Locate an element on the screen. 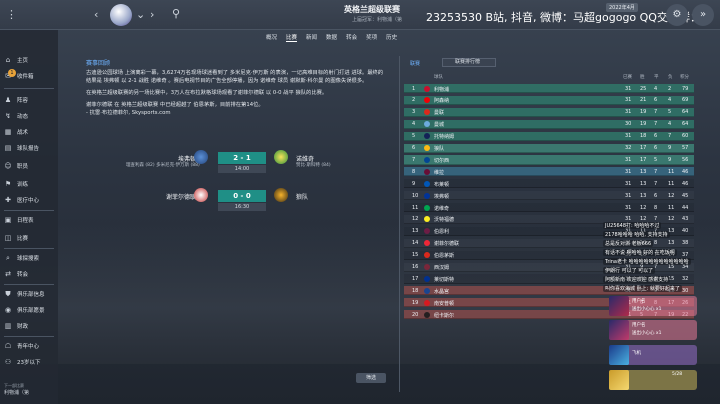 The height and width of the screenshot is (404, 720). table-row: 5 托特纳姆 31 18 6 7 60 is located at coordinates (549, 136).